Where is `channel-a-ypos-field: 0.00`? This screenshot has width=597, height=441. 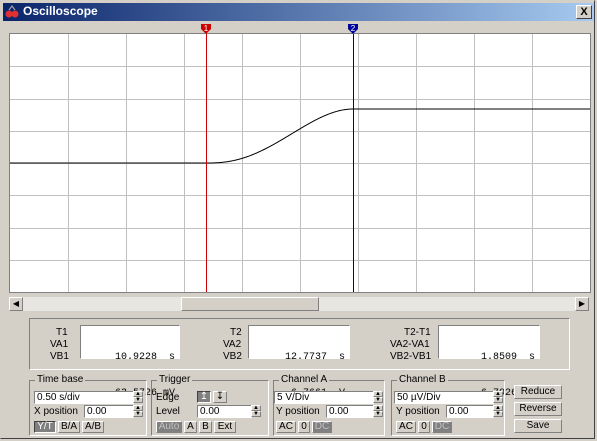 channel-a-ypos-field: 0.00 is located at coordinates (350, 411).